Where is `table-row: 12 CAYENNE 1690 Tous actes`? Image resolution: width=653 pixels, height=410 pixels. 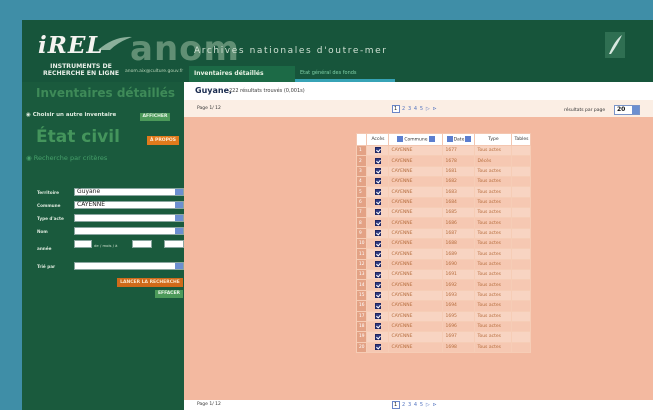 table-row: 12 CAYENNE 1690 Tous actes is located at coordinates (443, 264).